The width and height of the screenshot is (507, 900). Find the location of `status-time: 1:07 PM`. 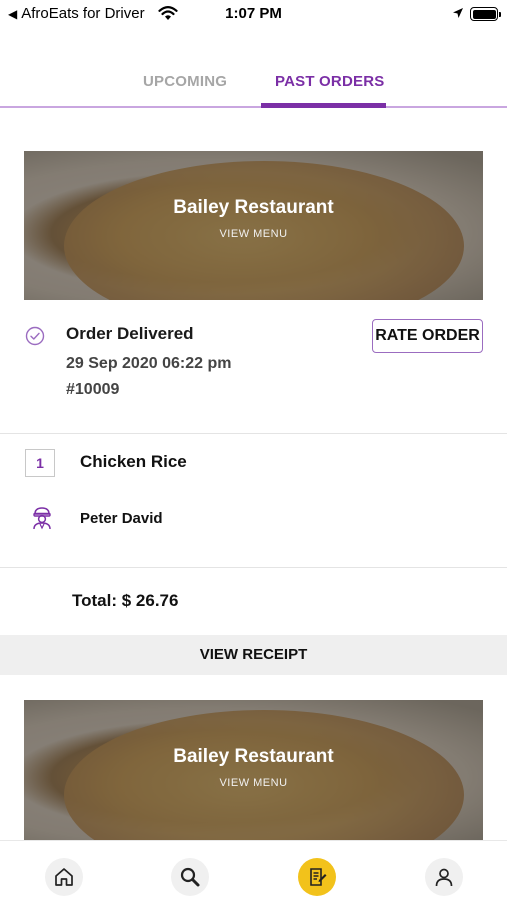

status-time: 1:07 PM is located at coordinates (253, 13).